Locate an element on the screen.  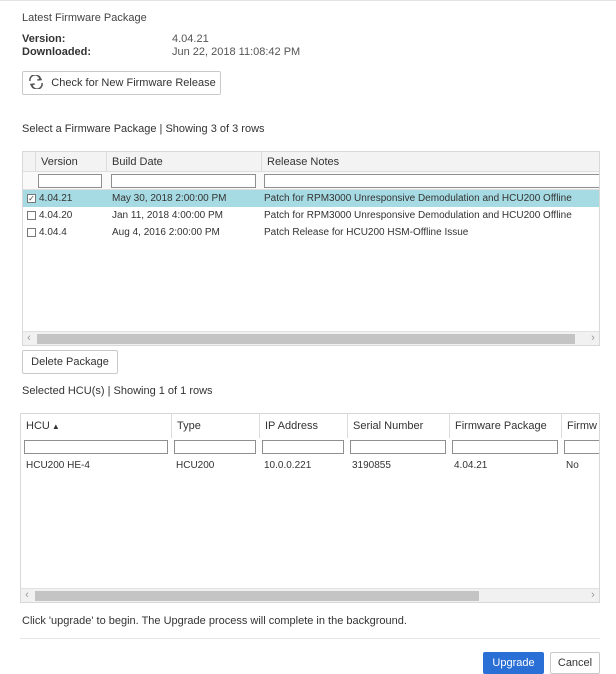
check-firmware-button: Check for New Firmware Release is located at coordinates (121, 83).